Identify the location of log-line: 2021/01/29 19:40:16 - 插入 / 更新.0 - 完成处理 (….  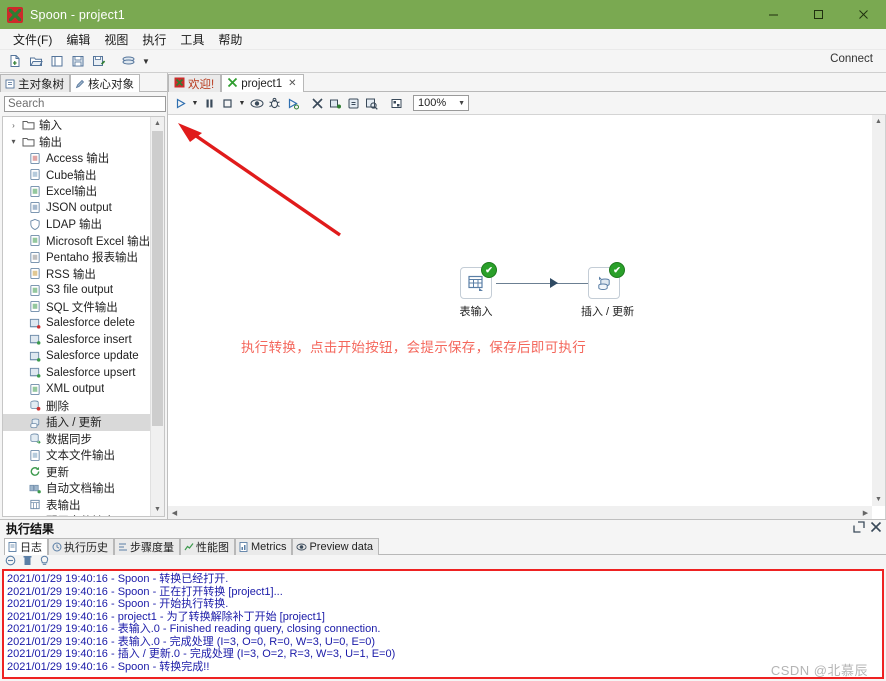
(201, 654).